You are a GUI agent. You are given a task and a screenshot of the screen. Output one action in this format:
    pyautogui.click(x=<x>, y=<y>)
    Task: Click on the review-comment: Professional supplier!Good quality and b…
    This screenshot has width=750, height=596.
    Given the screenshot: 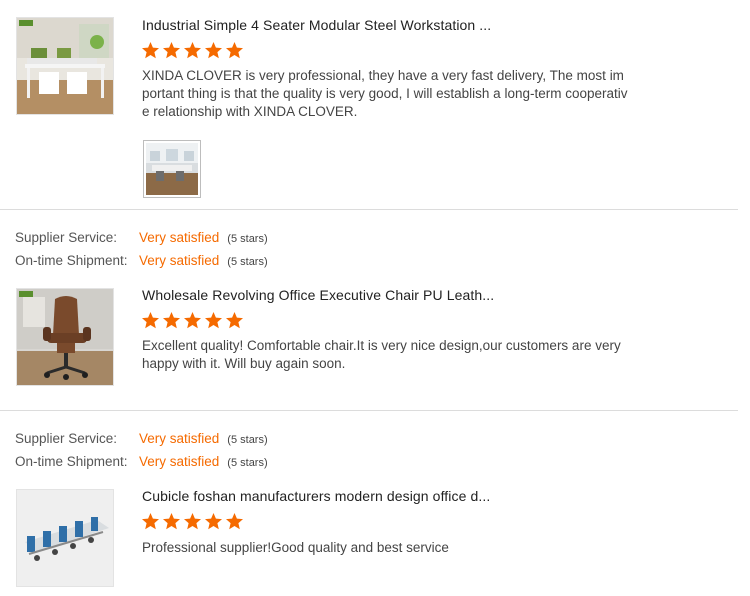 What is the action you would take?
    pyautogui.click(x=295, y=547)
    